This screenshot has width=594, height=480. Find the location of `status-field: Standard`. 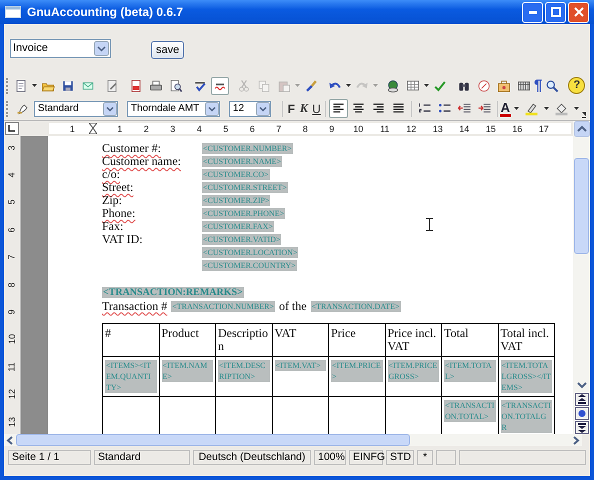

status-field: Standard is located at coordinates (142, 457).